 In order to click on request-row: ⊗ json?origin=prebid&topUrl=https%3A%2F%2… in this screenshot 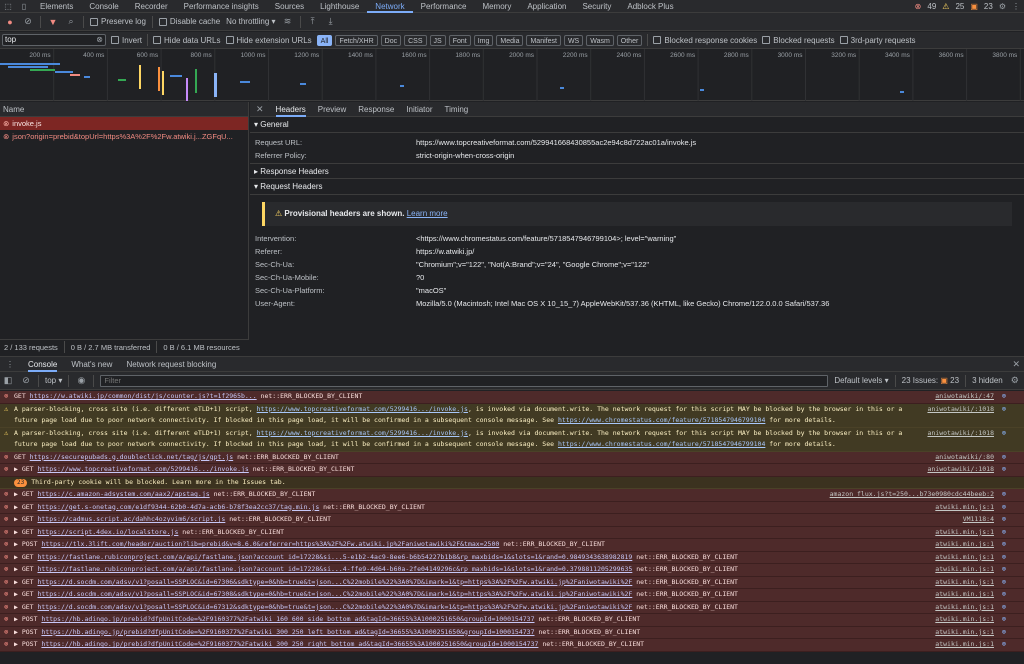, I will do `click(124, 136)`.